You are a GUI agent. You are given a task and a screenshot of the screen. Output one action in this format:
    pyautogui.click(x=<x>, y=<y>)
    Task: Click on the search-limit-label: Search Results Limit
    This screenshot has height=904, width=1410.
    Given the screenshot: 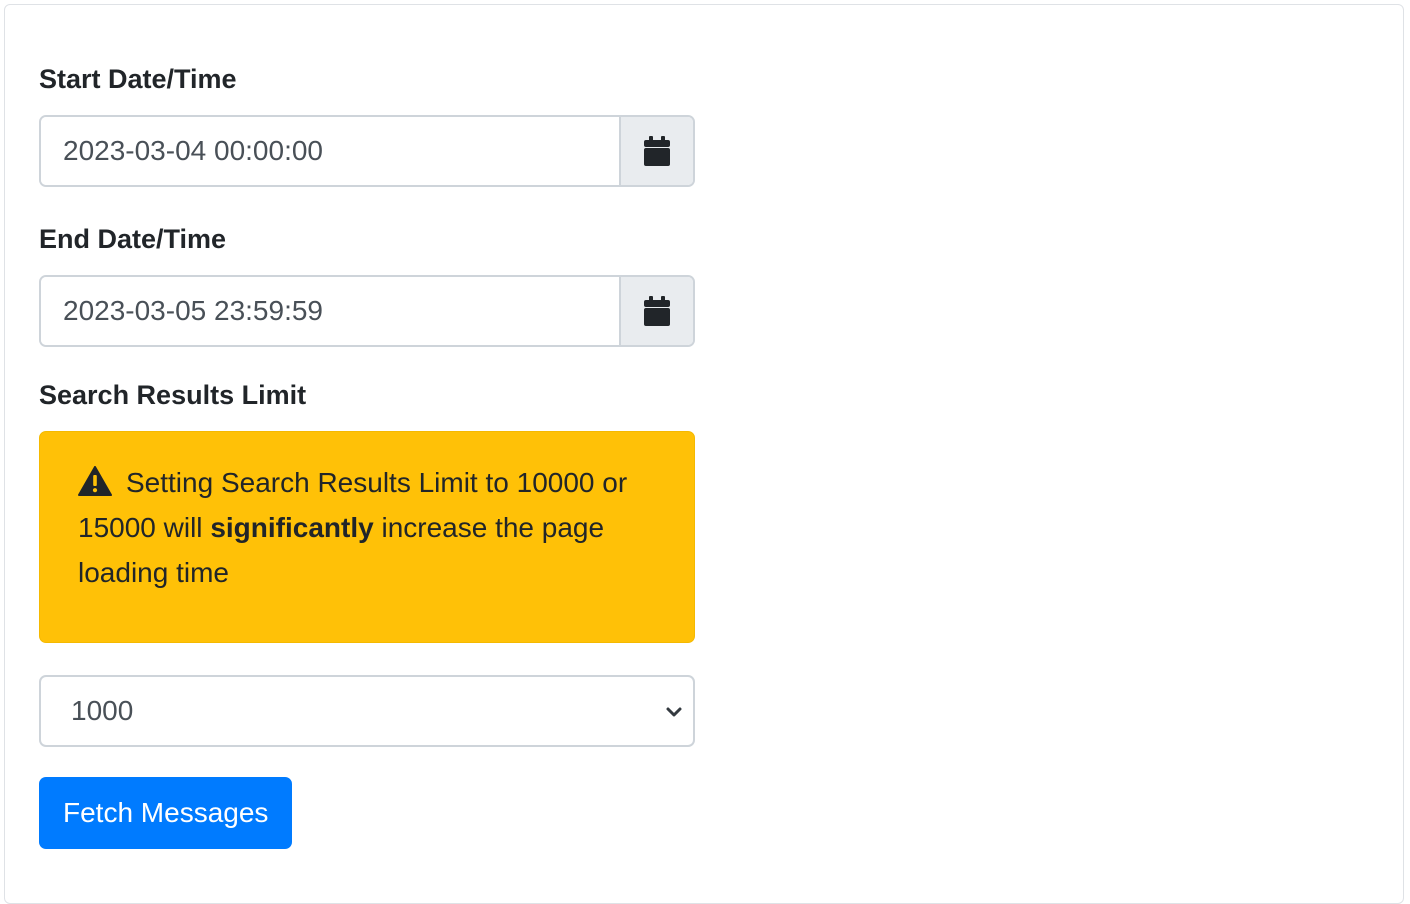 What is the action you would take?
    pyautogui.click(x=173, y=395)
    